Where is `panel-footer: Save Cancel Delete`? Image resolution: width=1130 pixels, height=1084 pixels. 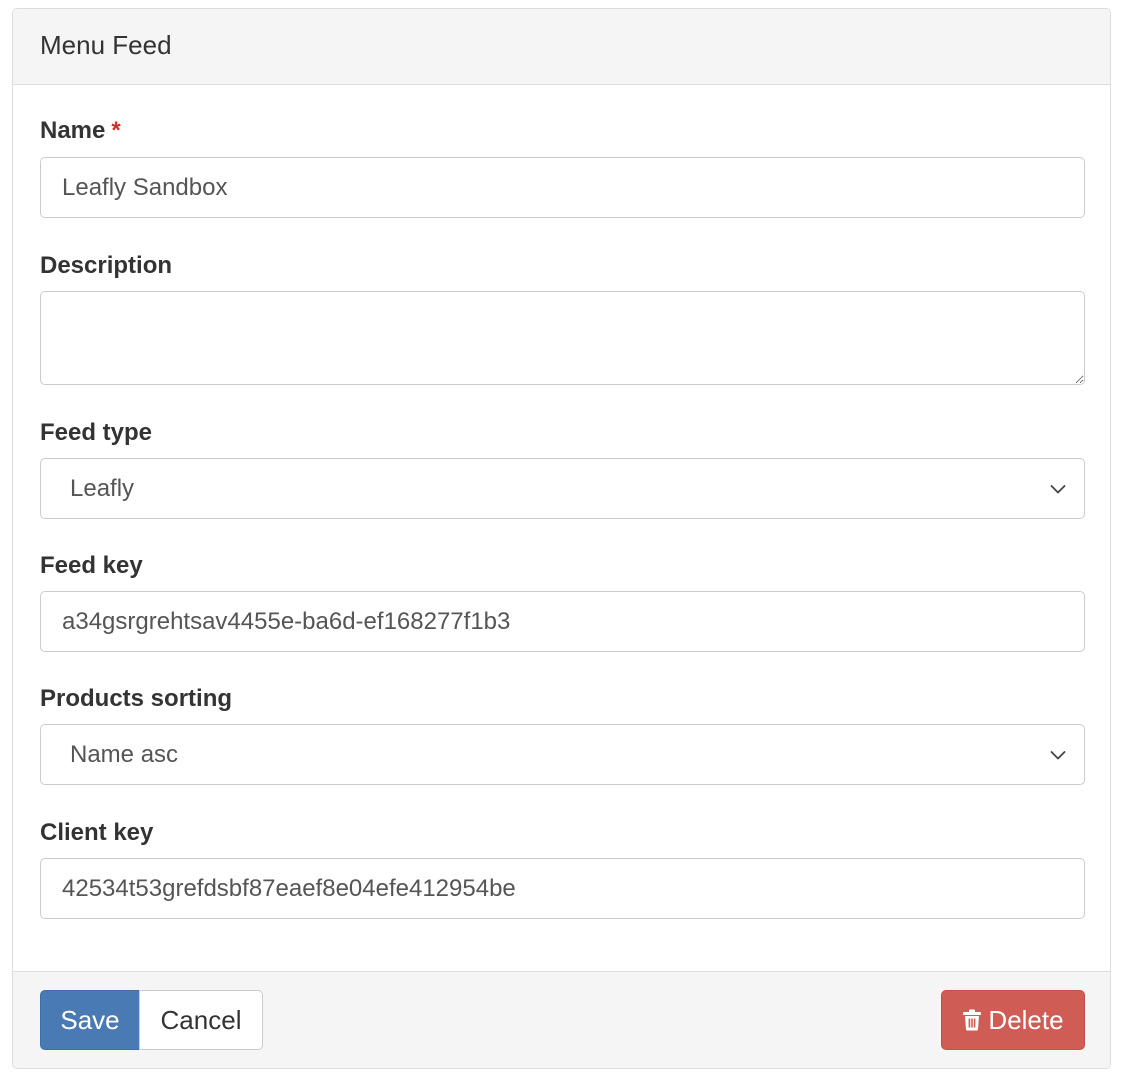 panel-footer: Save Cancel Delete is located at coordinates (561, 1019).